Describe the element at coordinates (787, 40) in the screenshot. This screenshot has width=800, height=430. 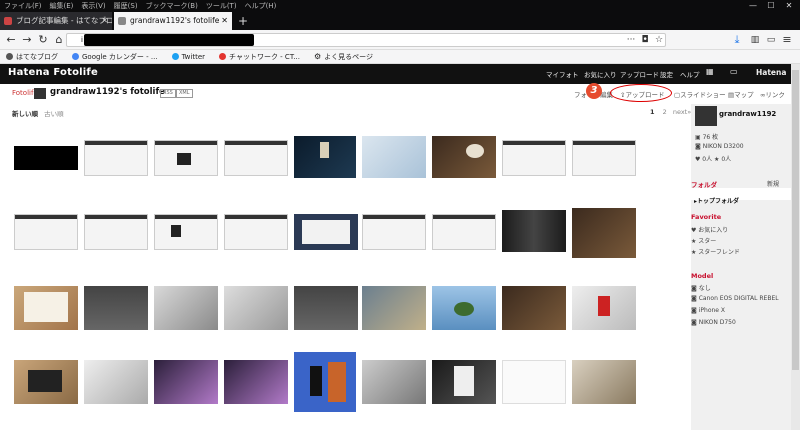
I see `hamburger-menu-icon: ≡` at that location.